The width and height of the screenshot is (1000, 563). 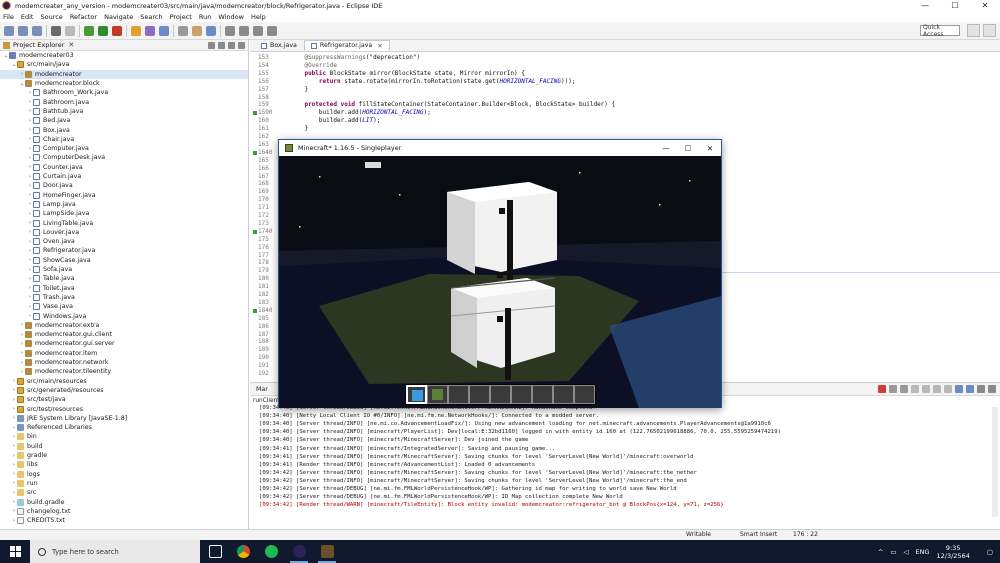 I want to click on code-line: builder.add(LIT);, so click(x=335, y=120).